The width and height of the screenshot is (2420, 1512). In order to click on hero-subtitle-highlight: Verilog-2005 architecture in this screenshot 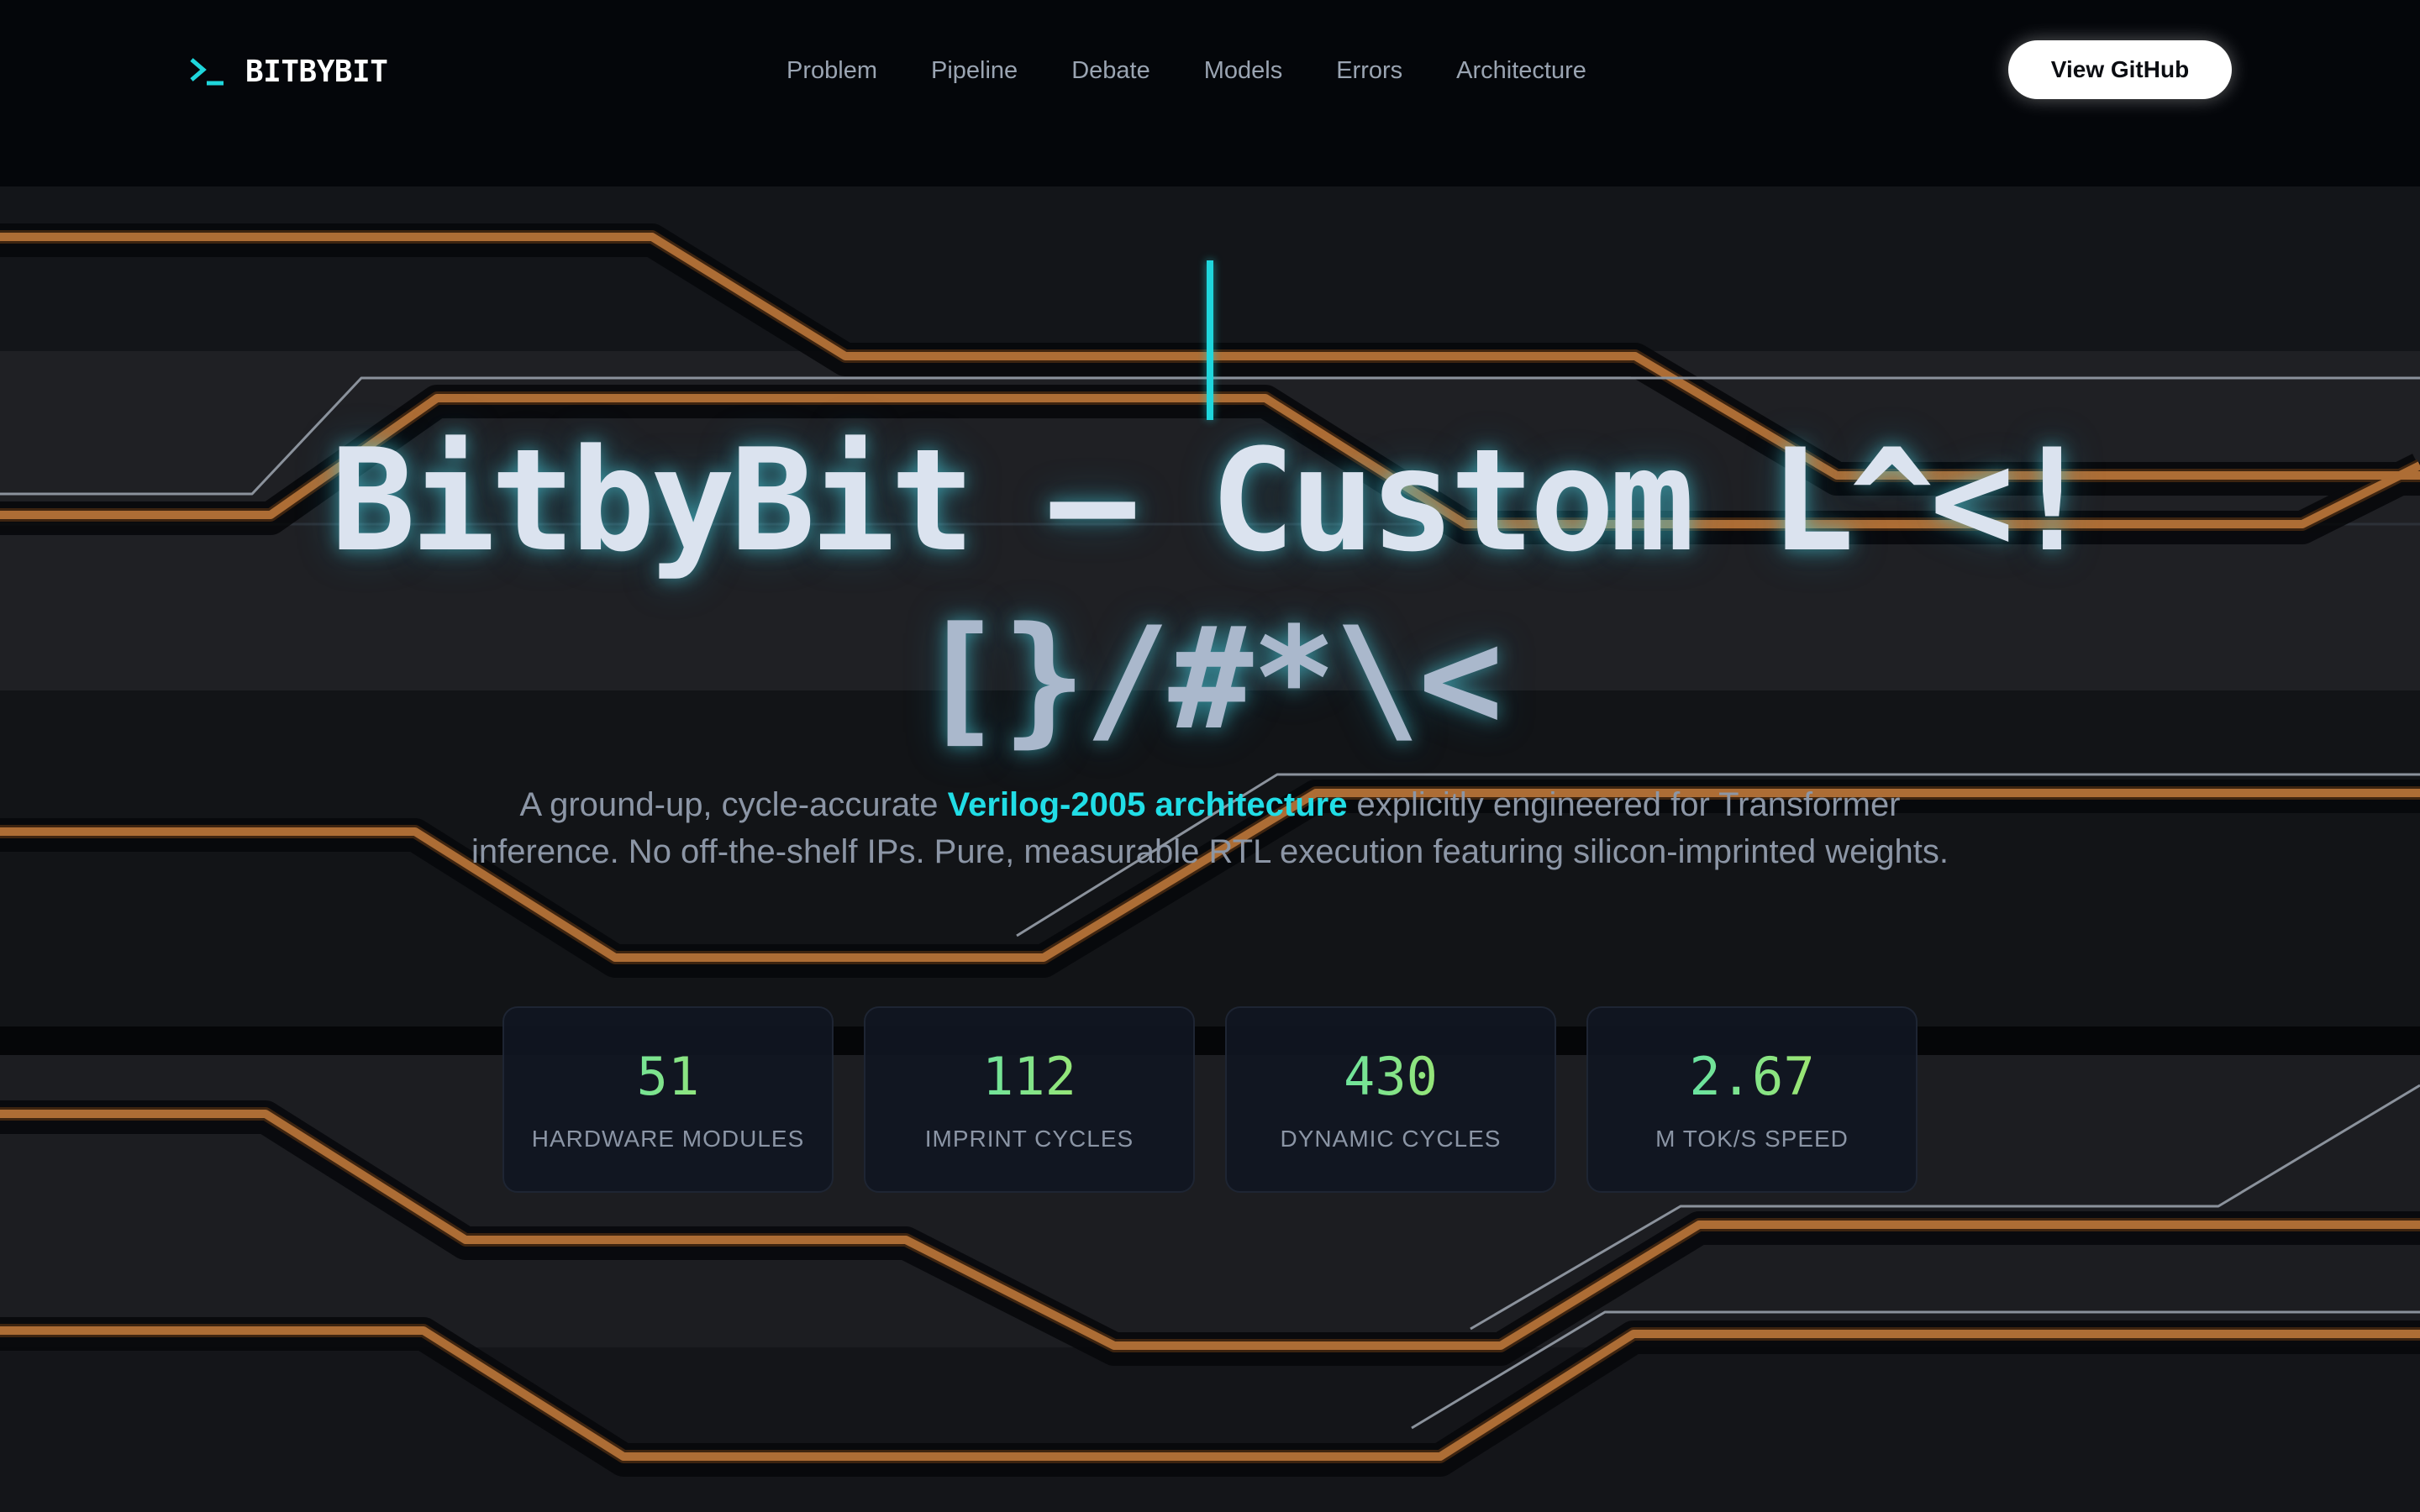, I will do `click(1147, 804)`.